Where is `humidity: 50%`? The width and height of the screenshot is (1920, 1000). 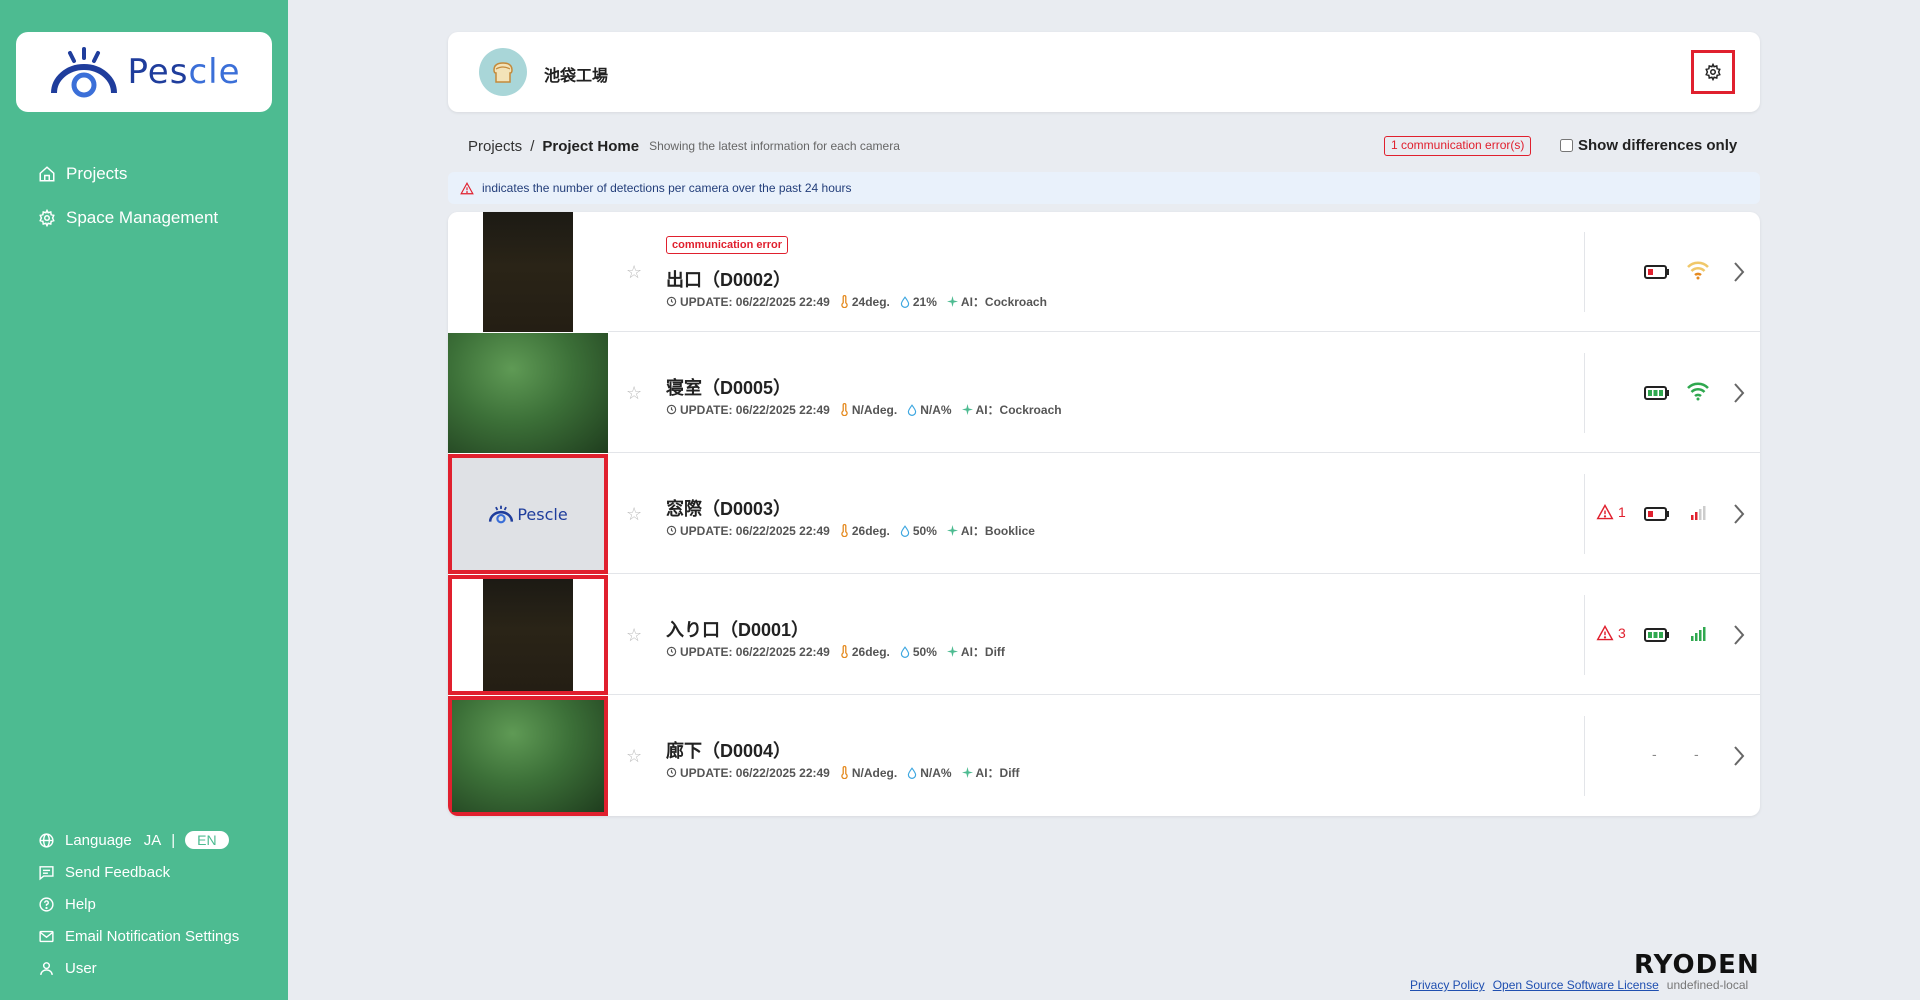
humidity: 50% is located at coordinates (924, 651).